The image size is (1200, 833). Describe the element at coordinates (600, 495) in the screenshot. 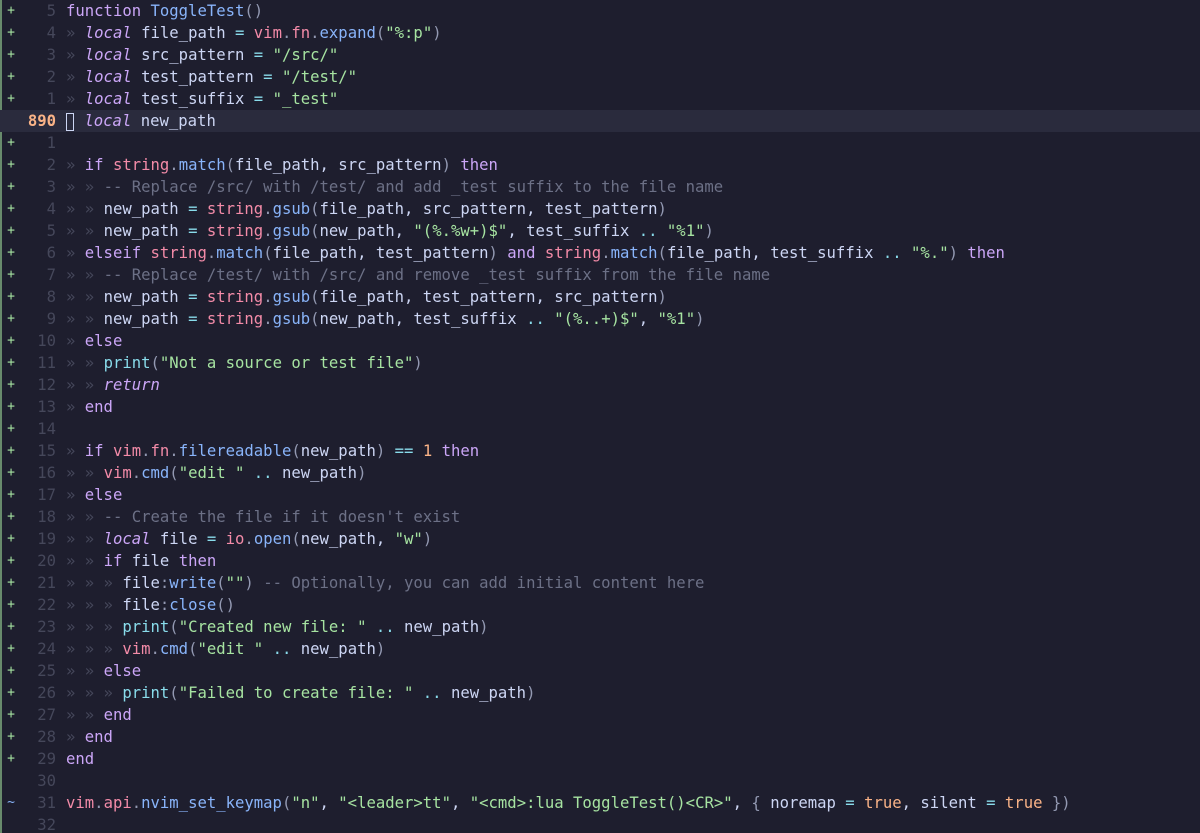

I see `code-line: +17 » else` at that location.